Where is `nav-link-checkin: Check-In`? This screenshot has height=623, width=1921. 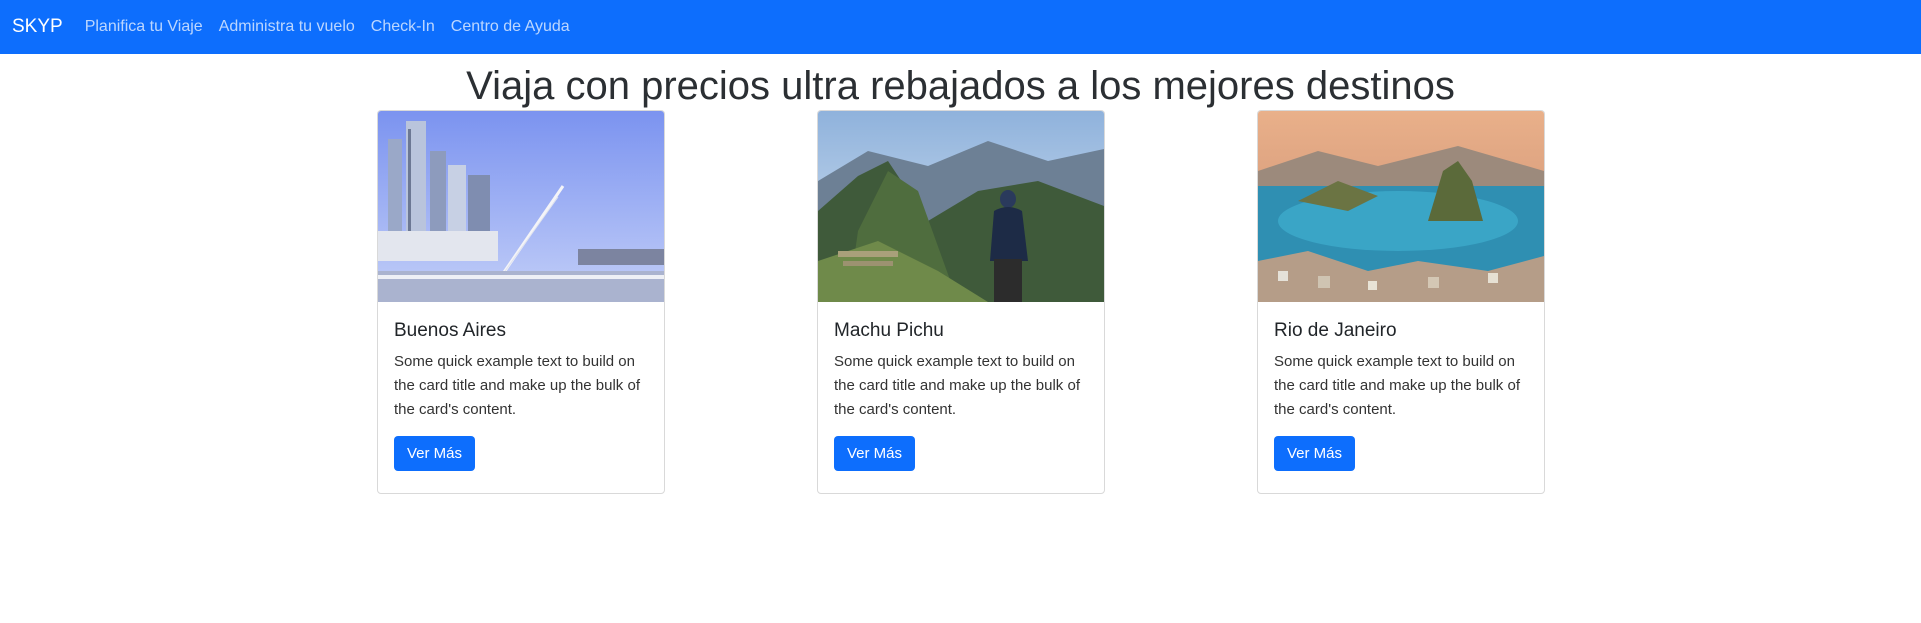
nav-link-checkin: Check-In is located at coordinates (403, 27).